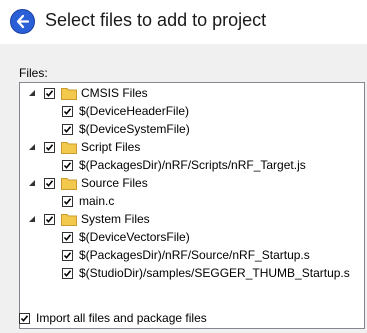  Describe the element at coordinates (97, 201) in the screenshot. I see `tree-item-label: main.c` at that location.